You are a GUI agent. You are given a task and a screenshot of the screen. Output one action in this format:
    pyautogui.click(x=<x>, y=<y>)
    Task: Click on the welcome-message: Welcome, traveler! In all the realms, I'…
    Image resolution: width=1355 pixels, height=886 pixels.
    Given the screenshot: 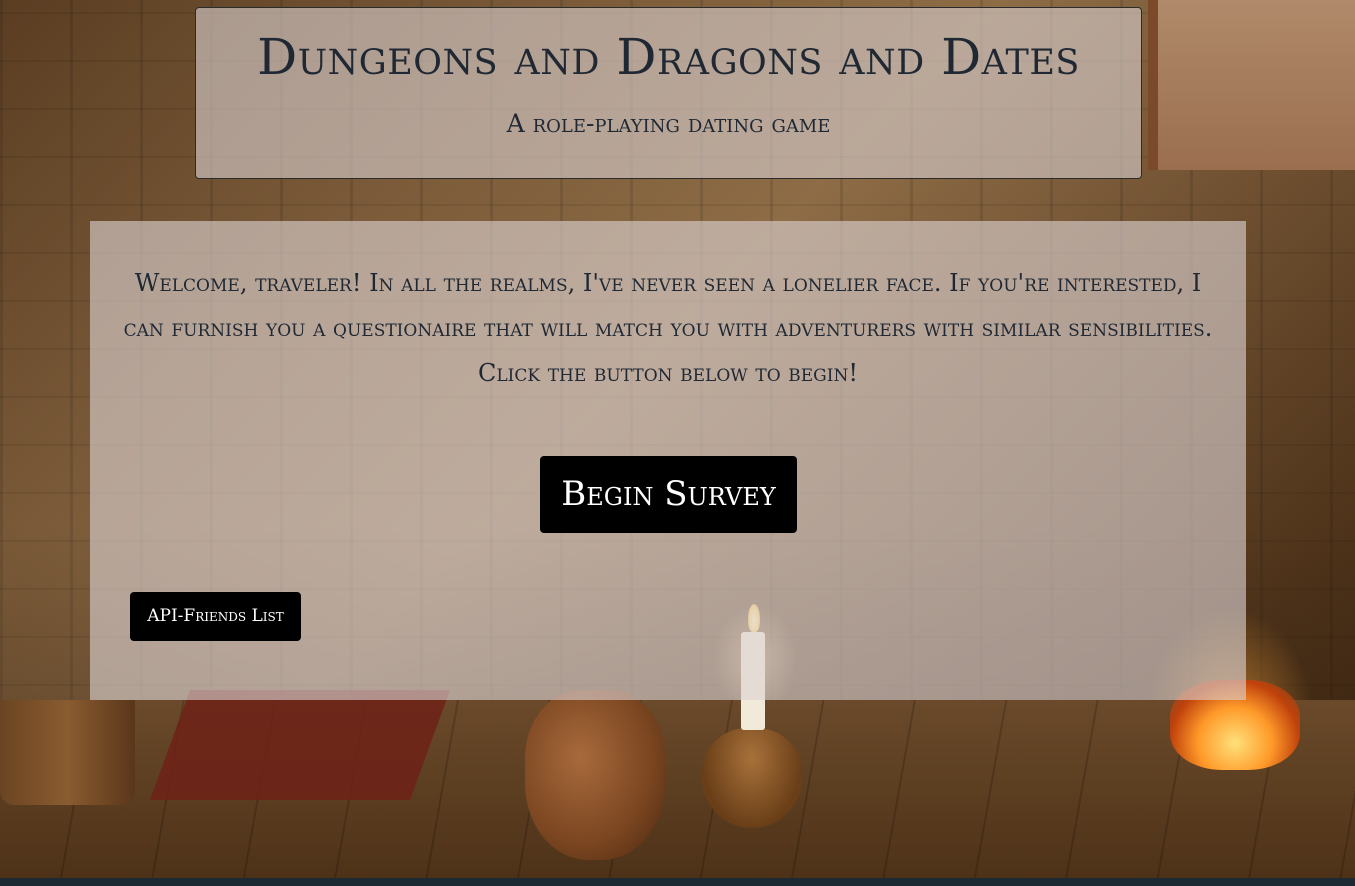 What is the action you would take?
    pyautogui.click(x=668, y=328)
    